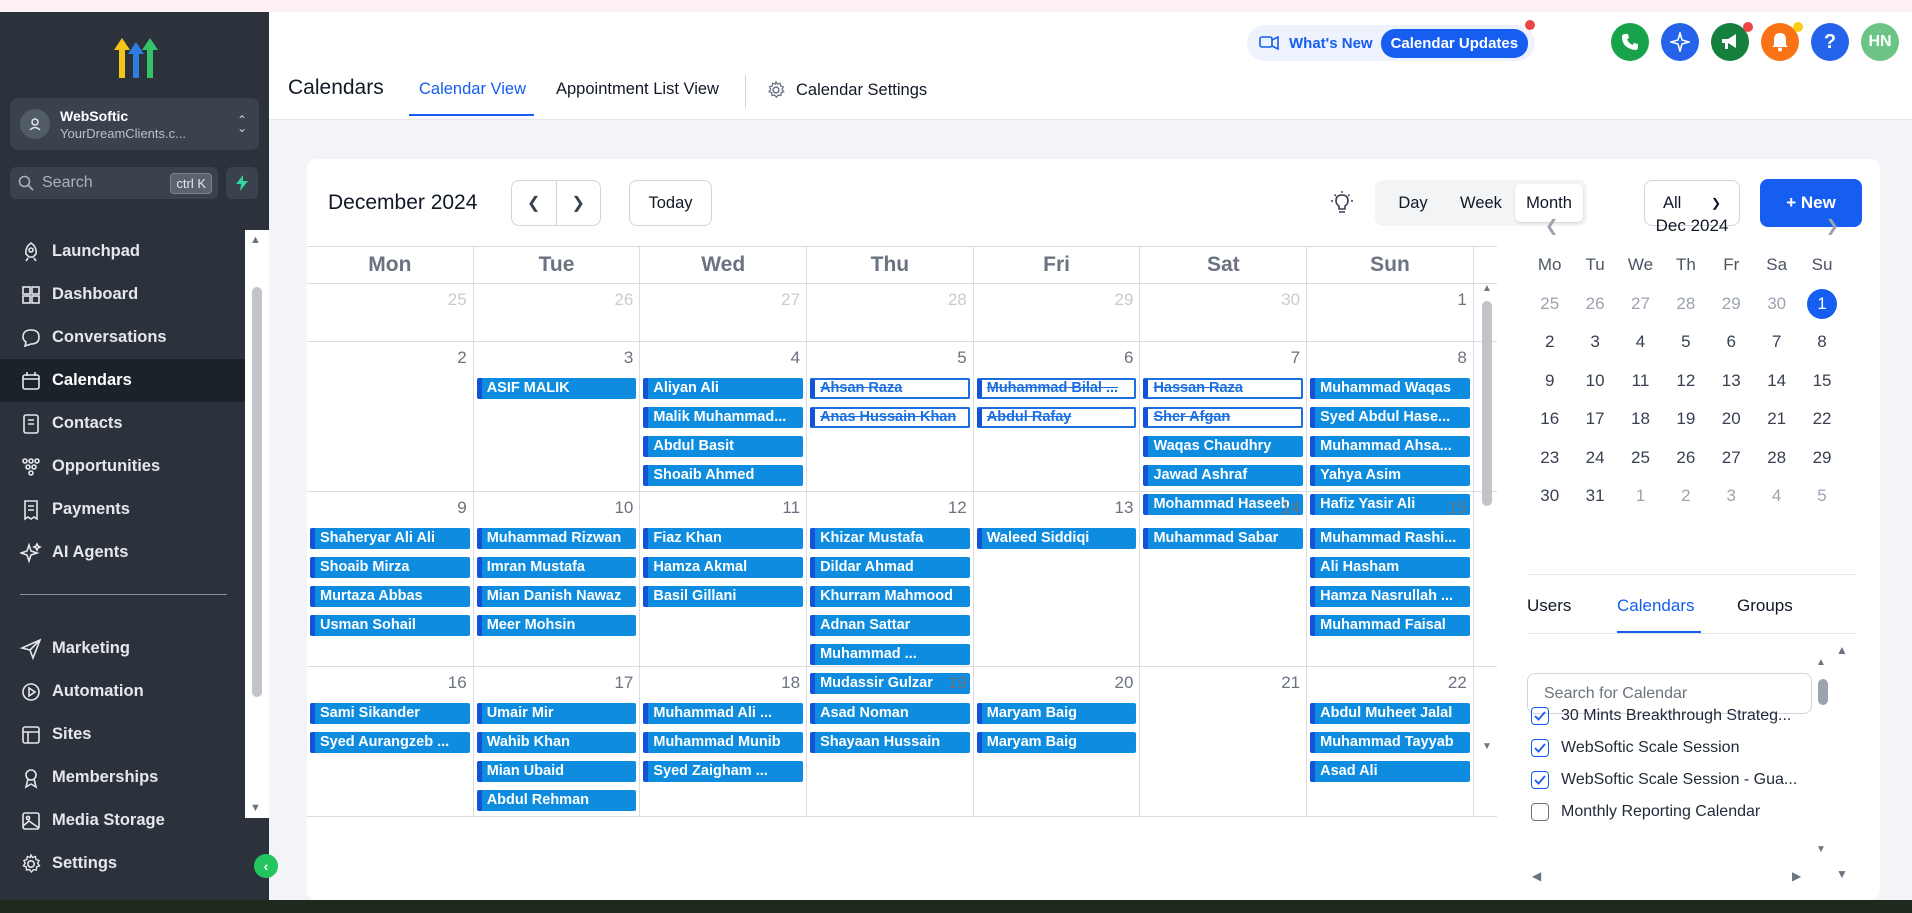 The width and height of the screenshot is (1912, 913). I want to click on event-chip: Asad Noman, so click(890, 713).